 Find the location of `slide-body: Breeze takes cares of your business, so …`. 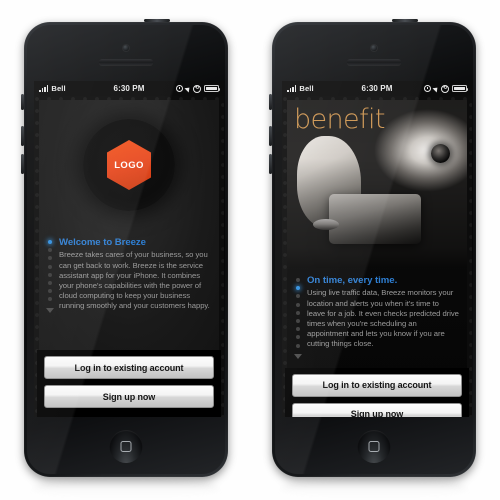

slide-body: Breeze takes cares of your business, so … is located at coordinates (134, 280).